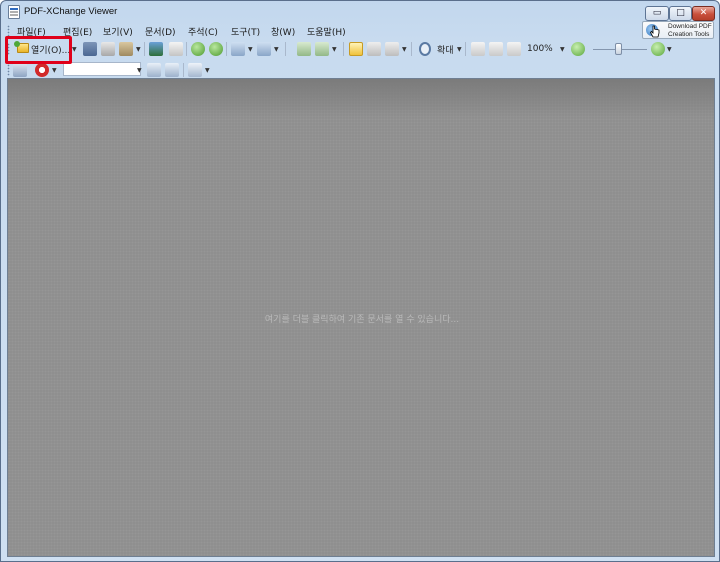 The width and height of the screenshot is (720, 562). What do you see at coordinates (655, 31) in the screenshot?
I see `hand-cursor-icon` at bounding box center [655, 31].